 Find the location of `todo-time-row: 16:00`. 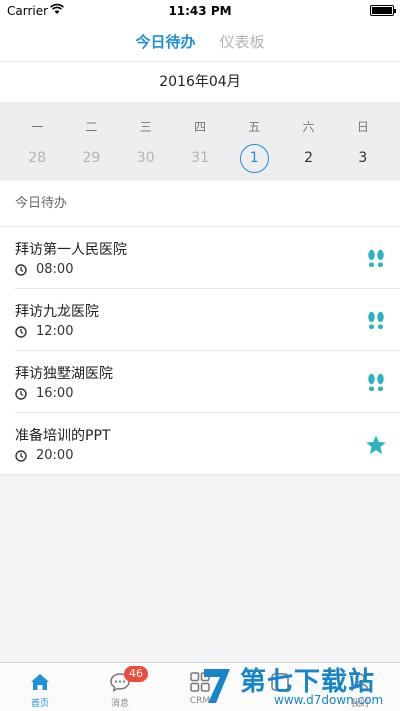

todo-time-row: 16:00 is located at coordinates (44, 393).